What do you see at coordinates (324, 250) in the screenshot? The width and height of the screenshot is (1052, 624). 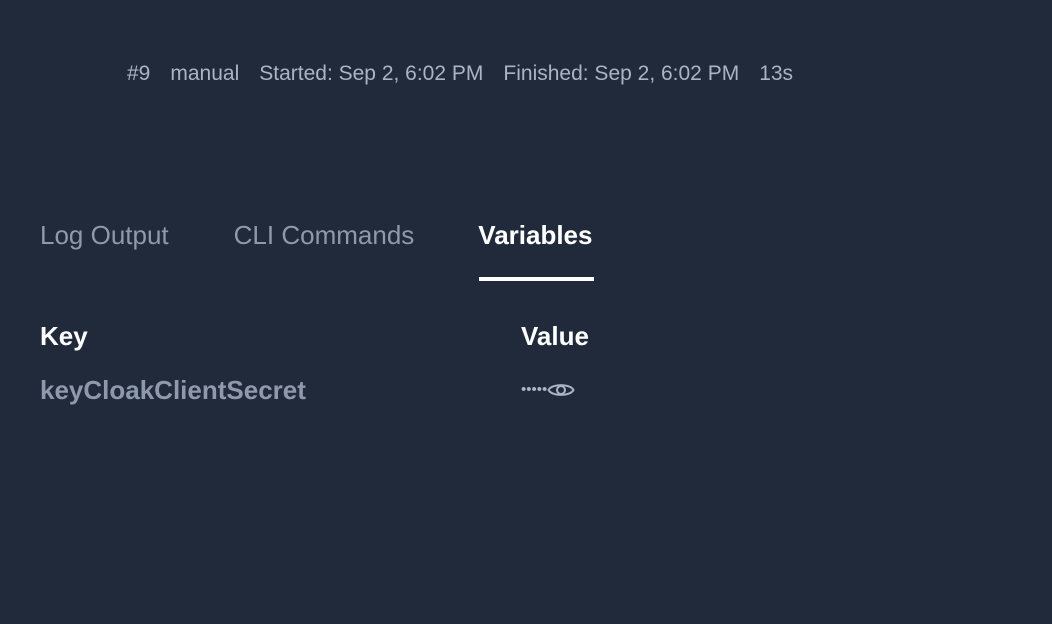 I see `tab-cli-commands: CLI Commands` at bounding box center [324, 250].